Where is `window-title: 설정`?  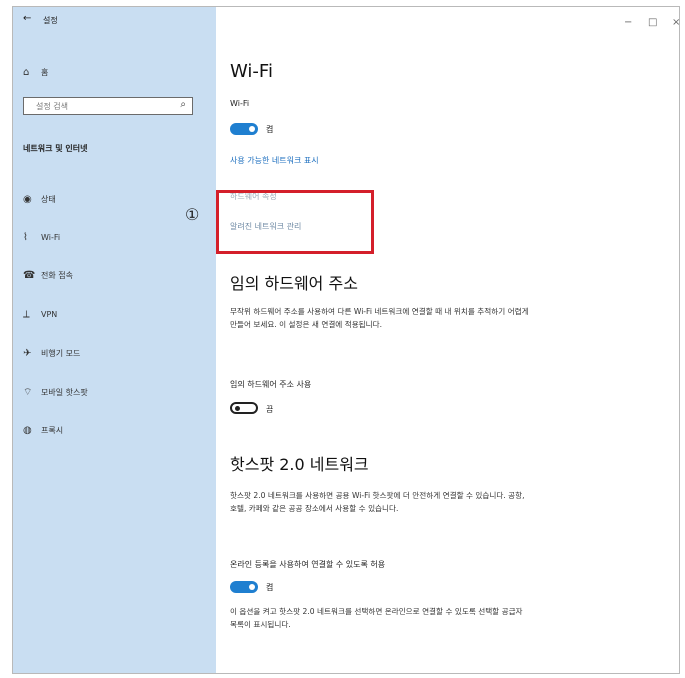
window-title: 설정 is located at coordinates (50, 20).